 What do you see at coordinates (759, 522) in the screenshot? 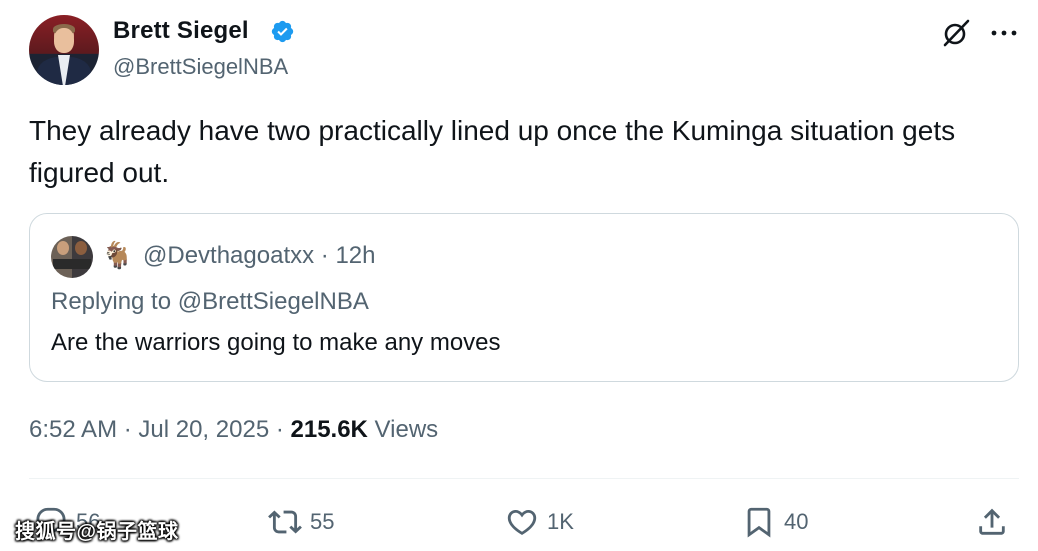
I see `bookmark-icon` at bounding box center [759, 522].